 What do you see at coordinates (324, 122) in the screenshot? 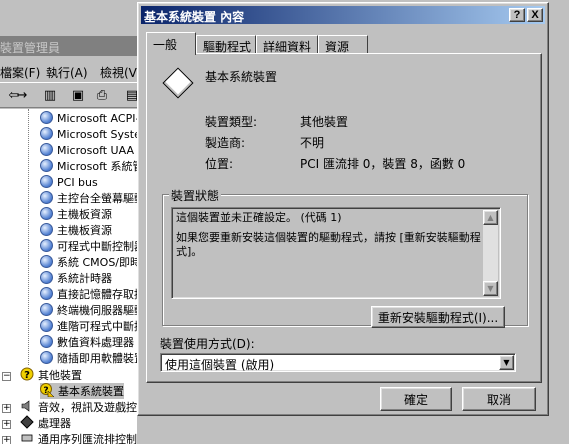
I see `device-type-value: 其他裝置` at bounding box center [324, 122].